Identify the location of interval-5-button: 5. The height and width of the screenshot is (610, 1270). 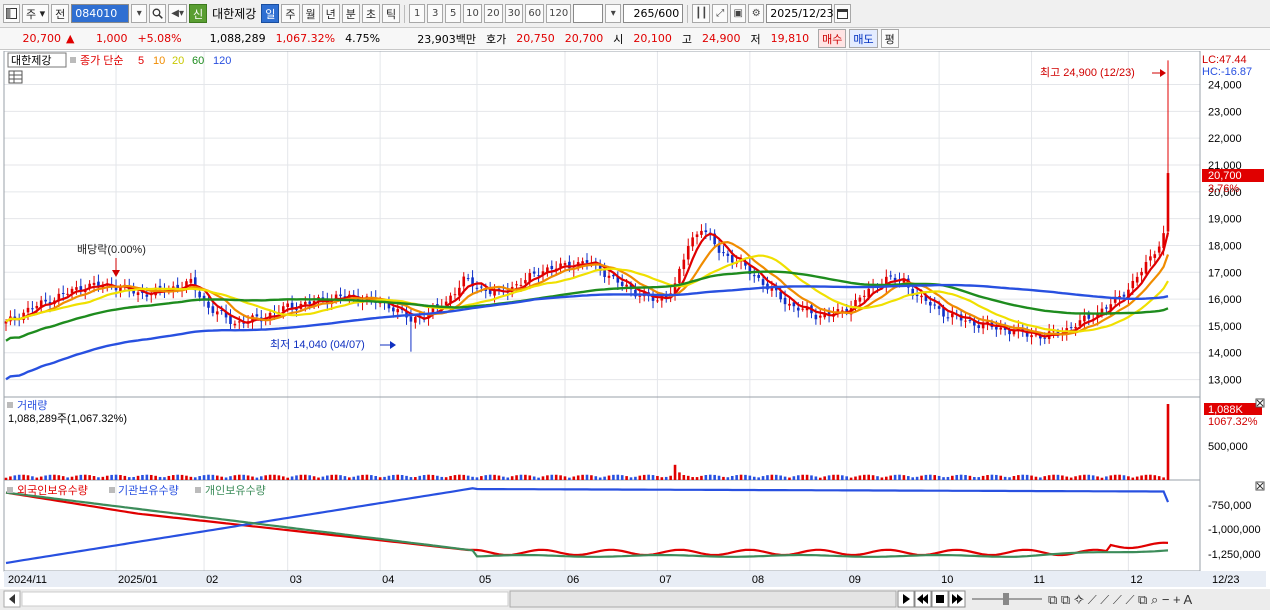
(453, 13).